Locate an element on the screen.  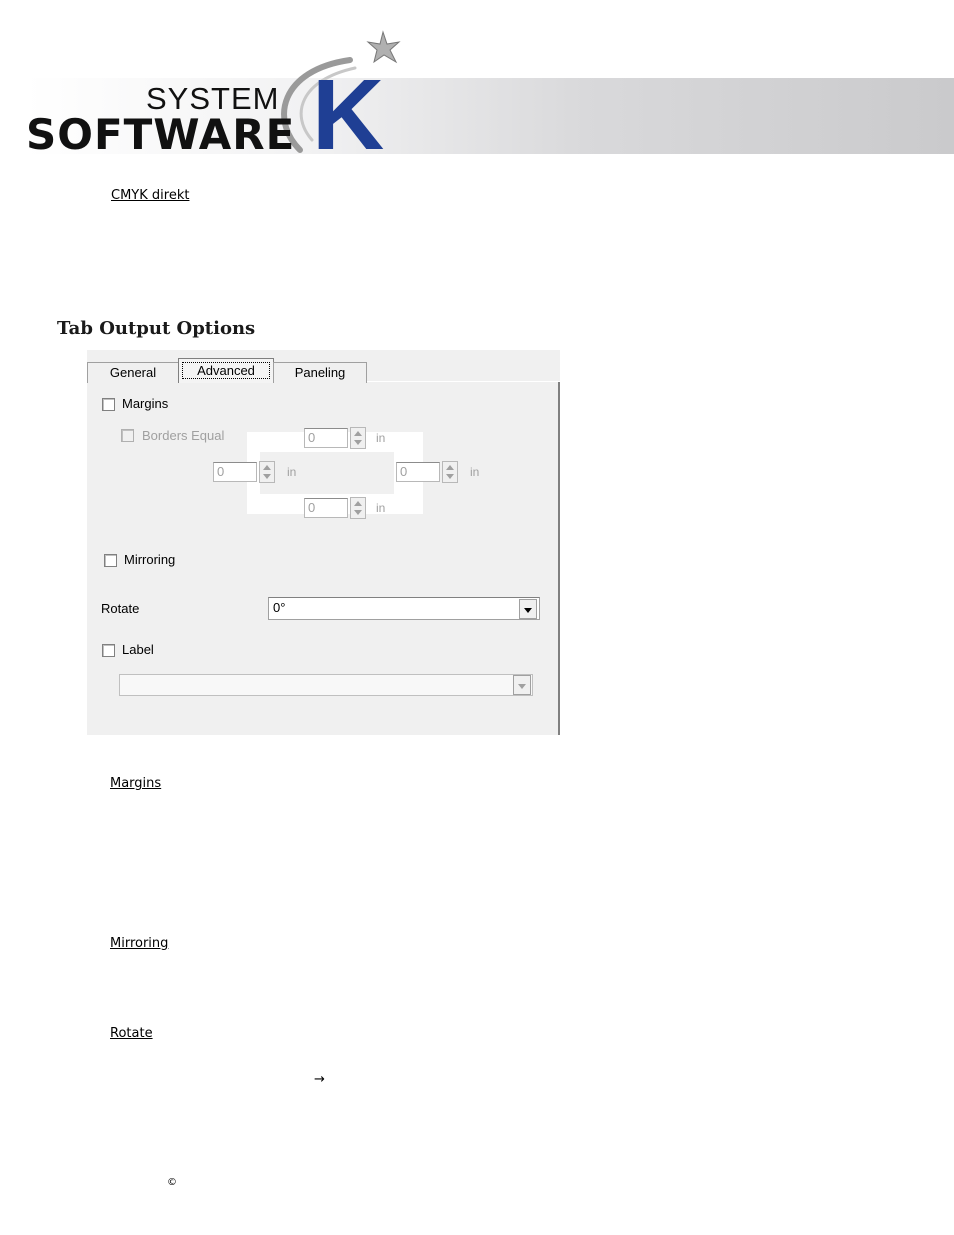
label-dropdown-button is located at coordinates (522, 685).